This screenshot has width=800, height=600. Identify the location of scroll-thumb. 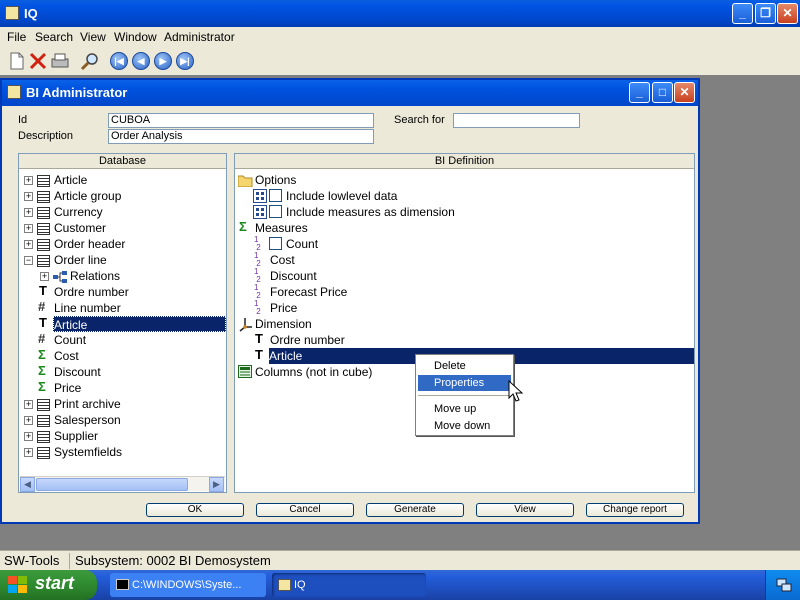
(112, 484).